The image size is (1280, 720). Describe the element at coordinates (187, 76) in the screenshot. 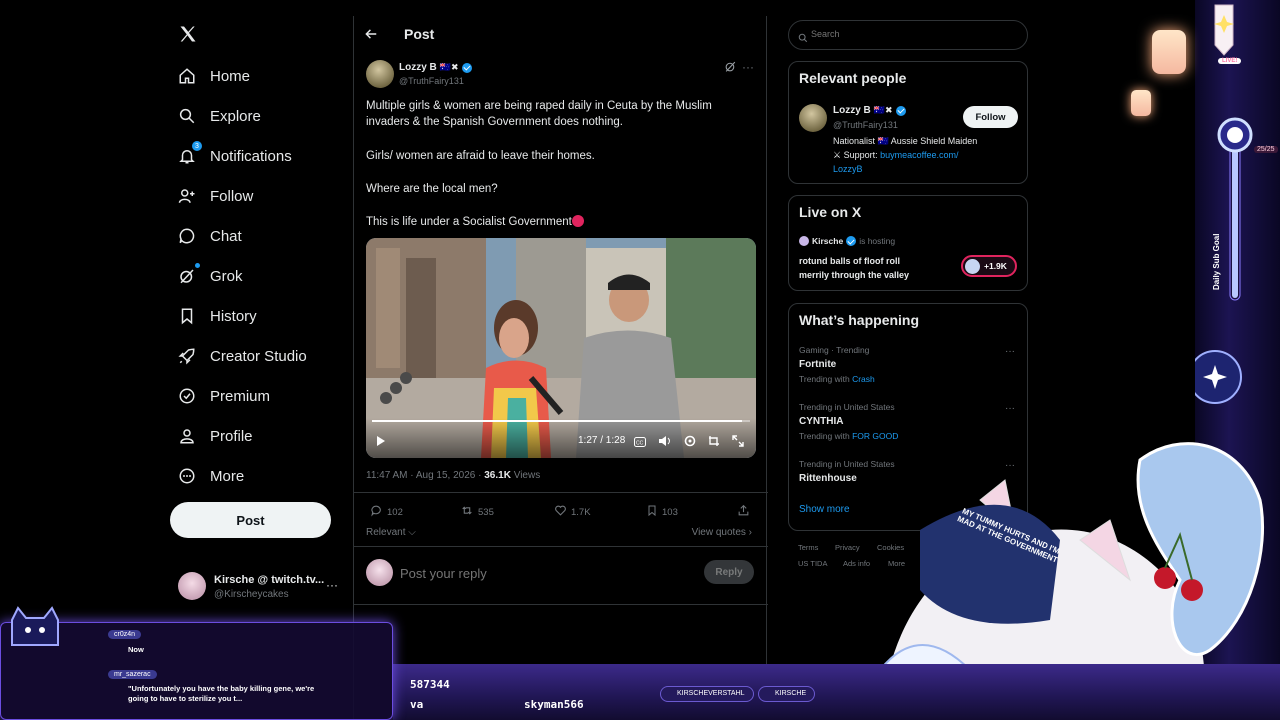

I see `home-icon` at that location.